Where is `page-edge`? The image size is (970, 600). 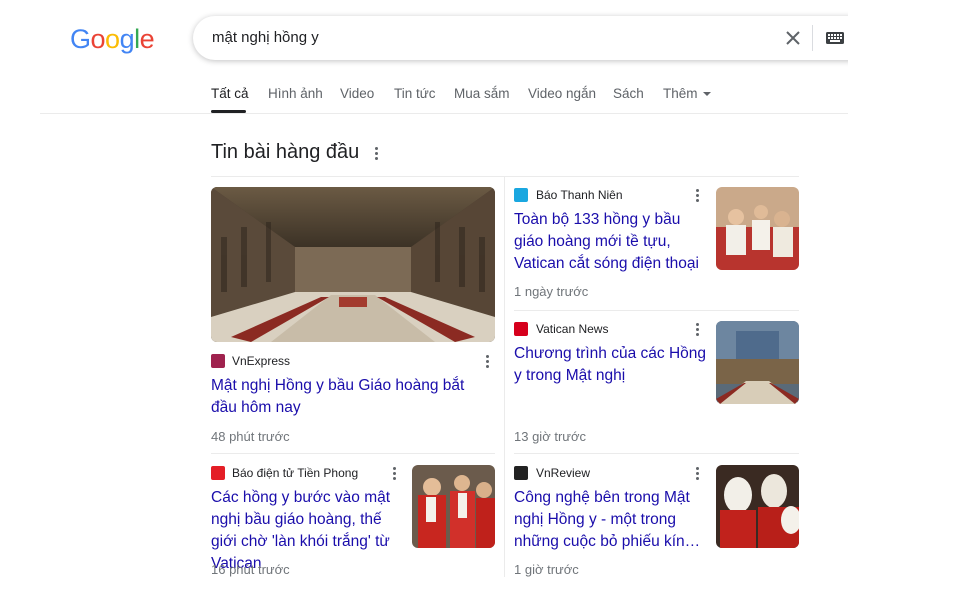
page-edge is located at coordinates (909, 300).